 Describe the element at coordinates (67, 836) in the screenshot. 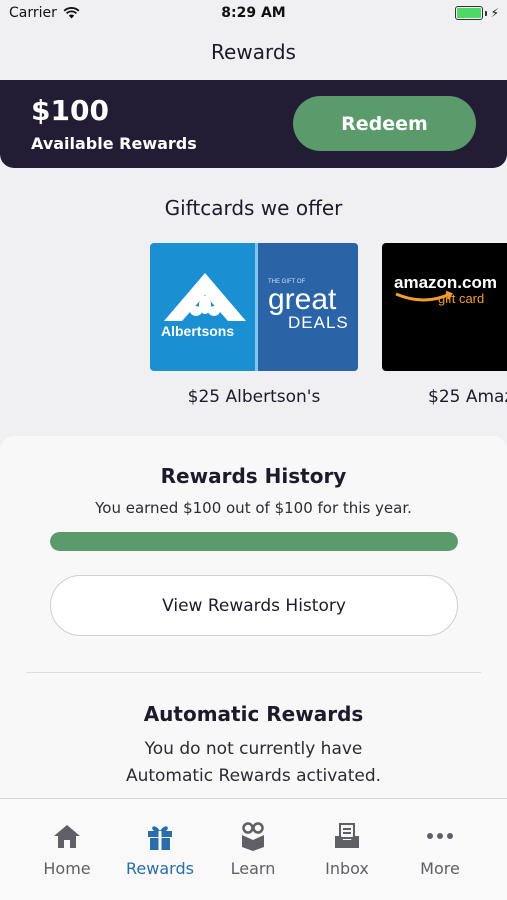

I see `home-icon` at that location.